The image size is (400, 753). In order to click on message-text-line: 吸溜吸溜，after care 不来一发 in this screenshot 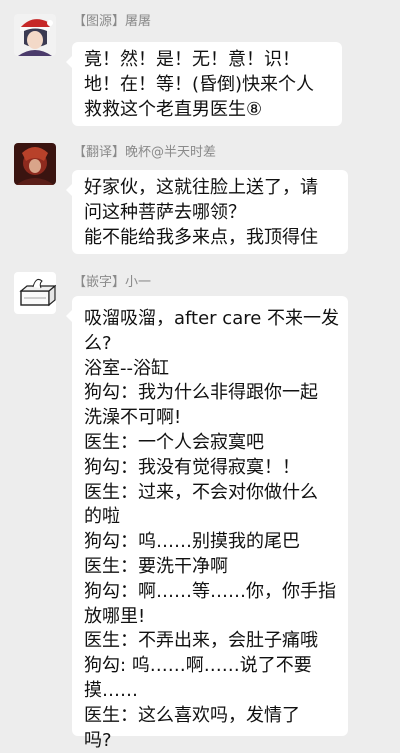, I will do `click(212, 318)`.